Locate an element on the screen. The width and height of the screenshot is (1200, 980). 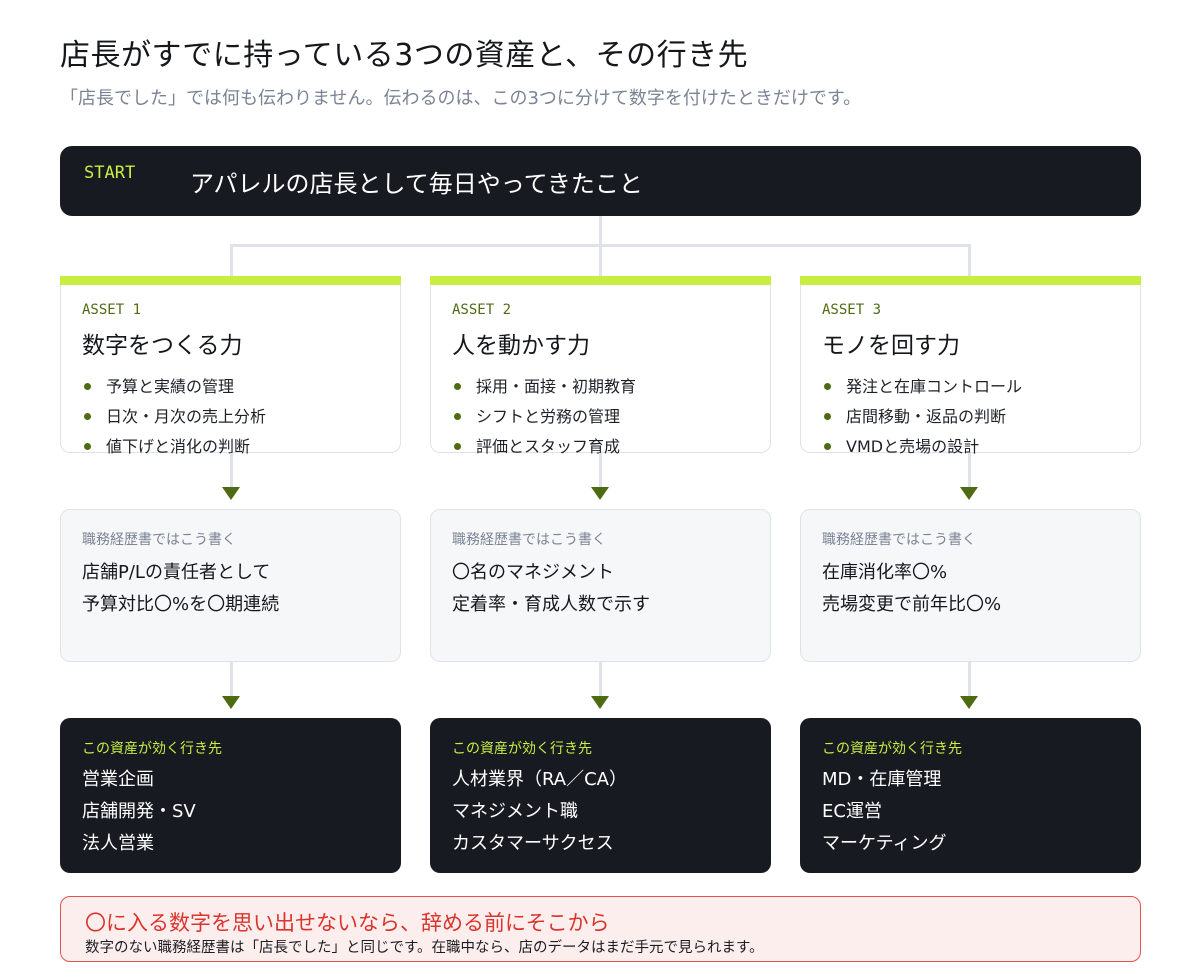
destination-item: 人材業界（RA／CA） is located at coordinates (539, 779).